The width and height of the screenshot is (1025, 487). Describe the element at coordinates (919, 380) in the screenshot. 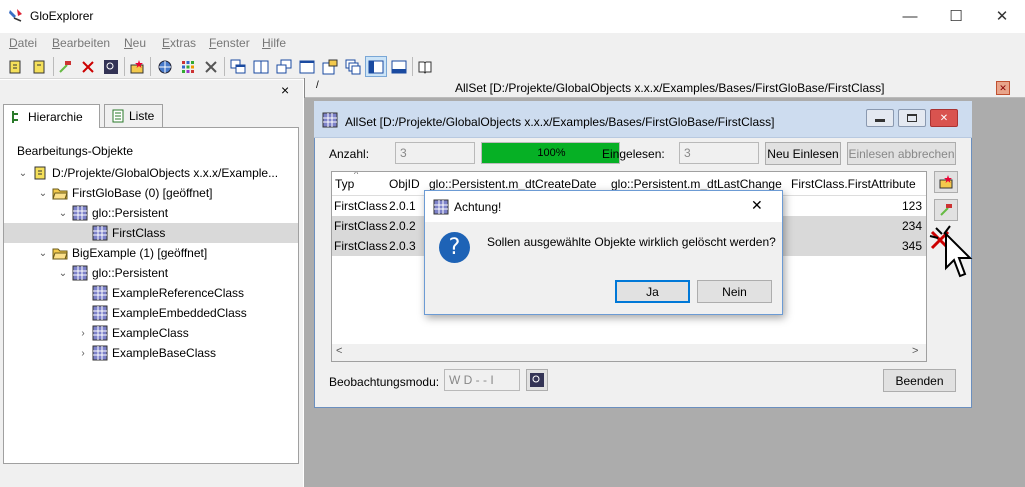

I see `beenden-button: Beenden` at that location.